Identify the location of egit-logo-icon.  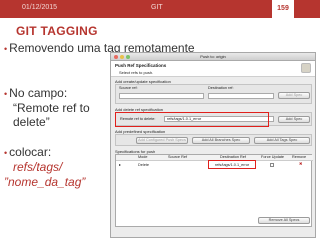
(306, 68).